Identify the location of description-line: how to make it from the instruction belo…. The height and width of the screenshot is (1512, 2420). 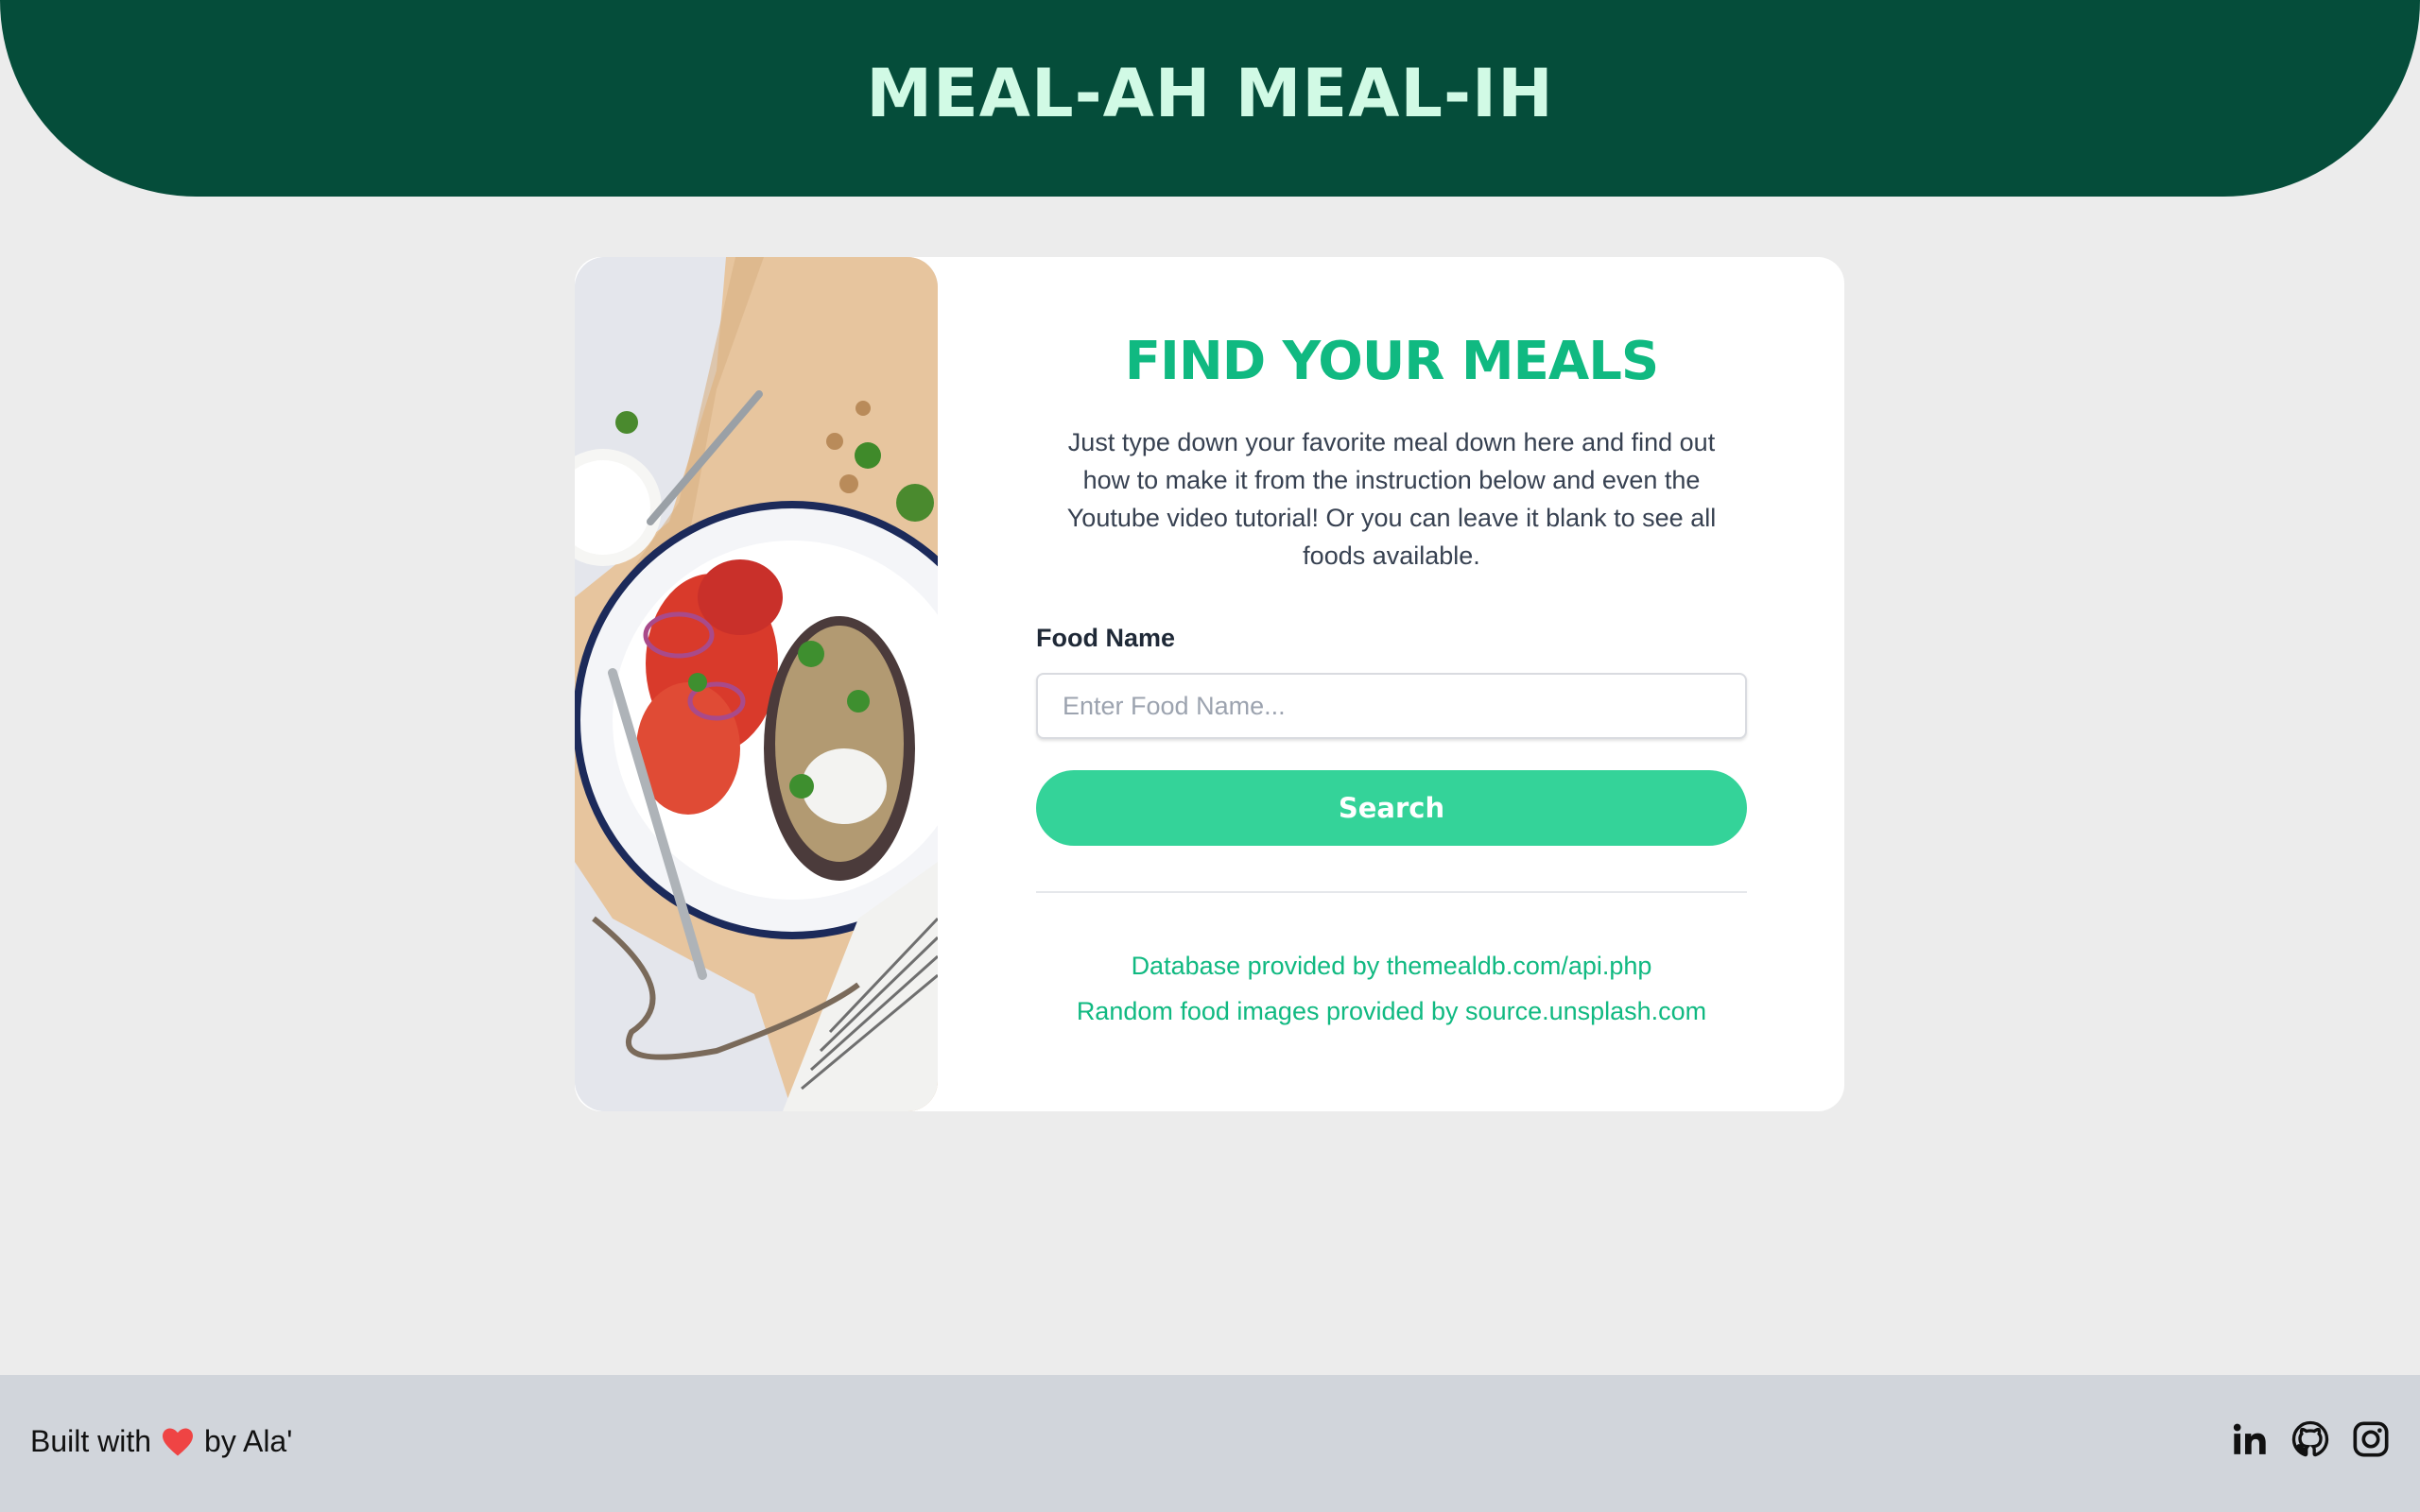
(1391, 480).